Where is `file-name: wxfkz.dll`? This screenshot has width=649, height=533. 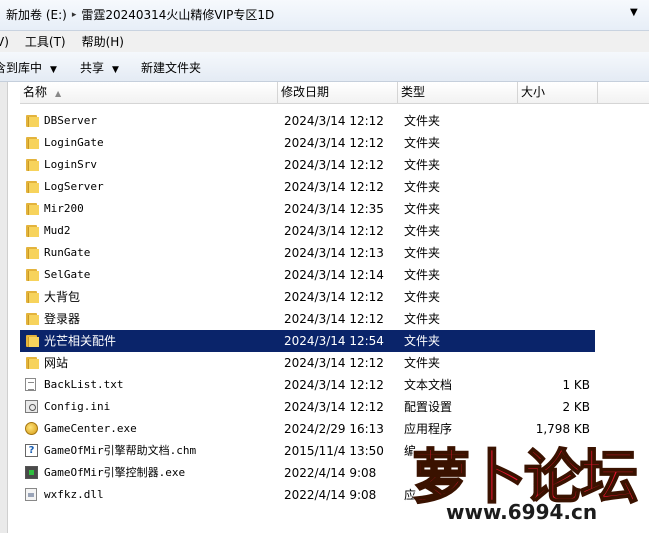
file-name: wxfkz.dll is located at coordinates (74, 494).